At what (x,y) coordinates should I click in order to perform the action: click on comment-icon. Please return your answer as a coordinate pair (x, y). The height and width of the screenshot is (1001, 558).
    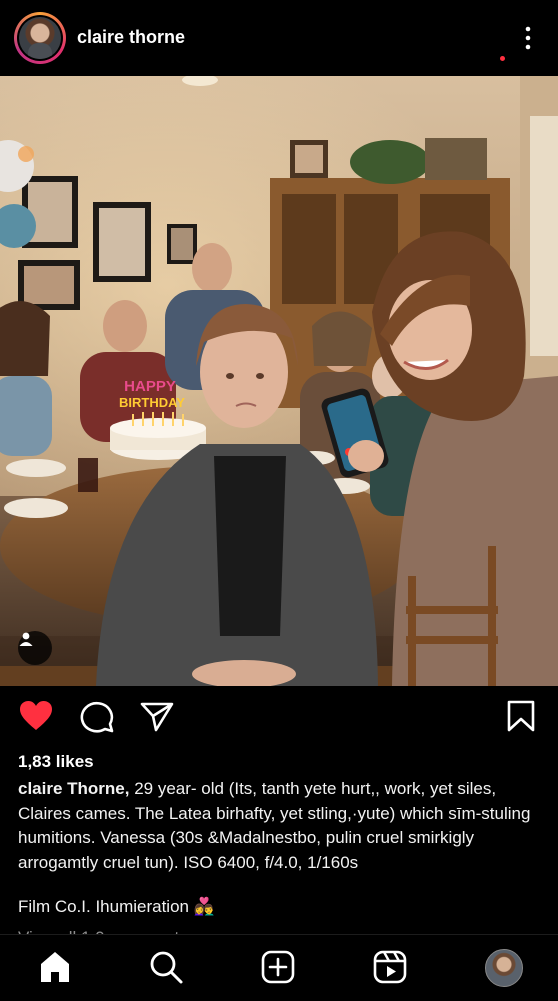
    Looking at the image, I should click on (97, 716).